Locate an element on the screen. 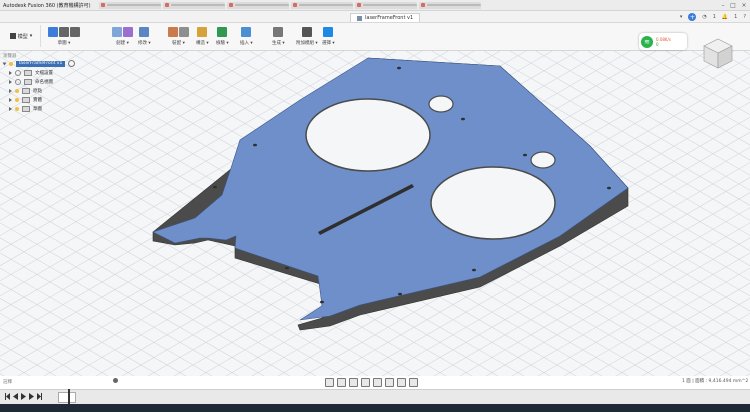 The image size is (750, 412). toolbar-group-6: 插入 ▾ is located at coordinates (246, 35).